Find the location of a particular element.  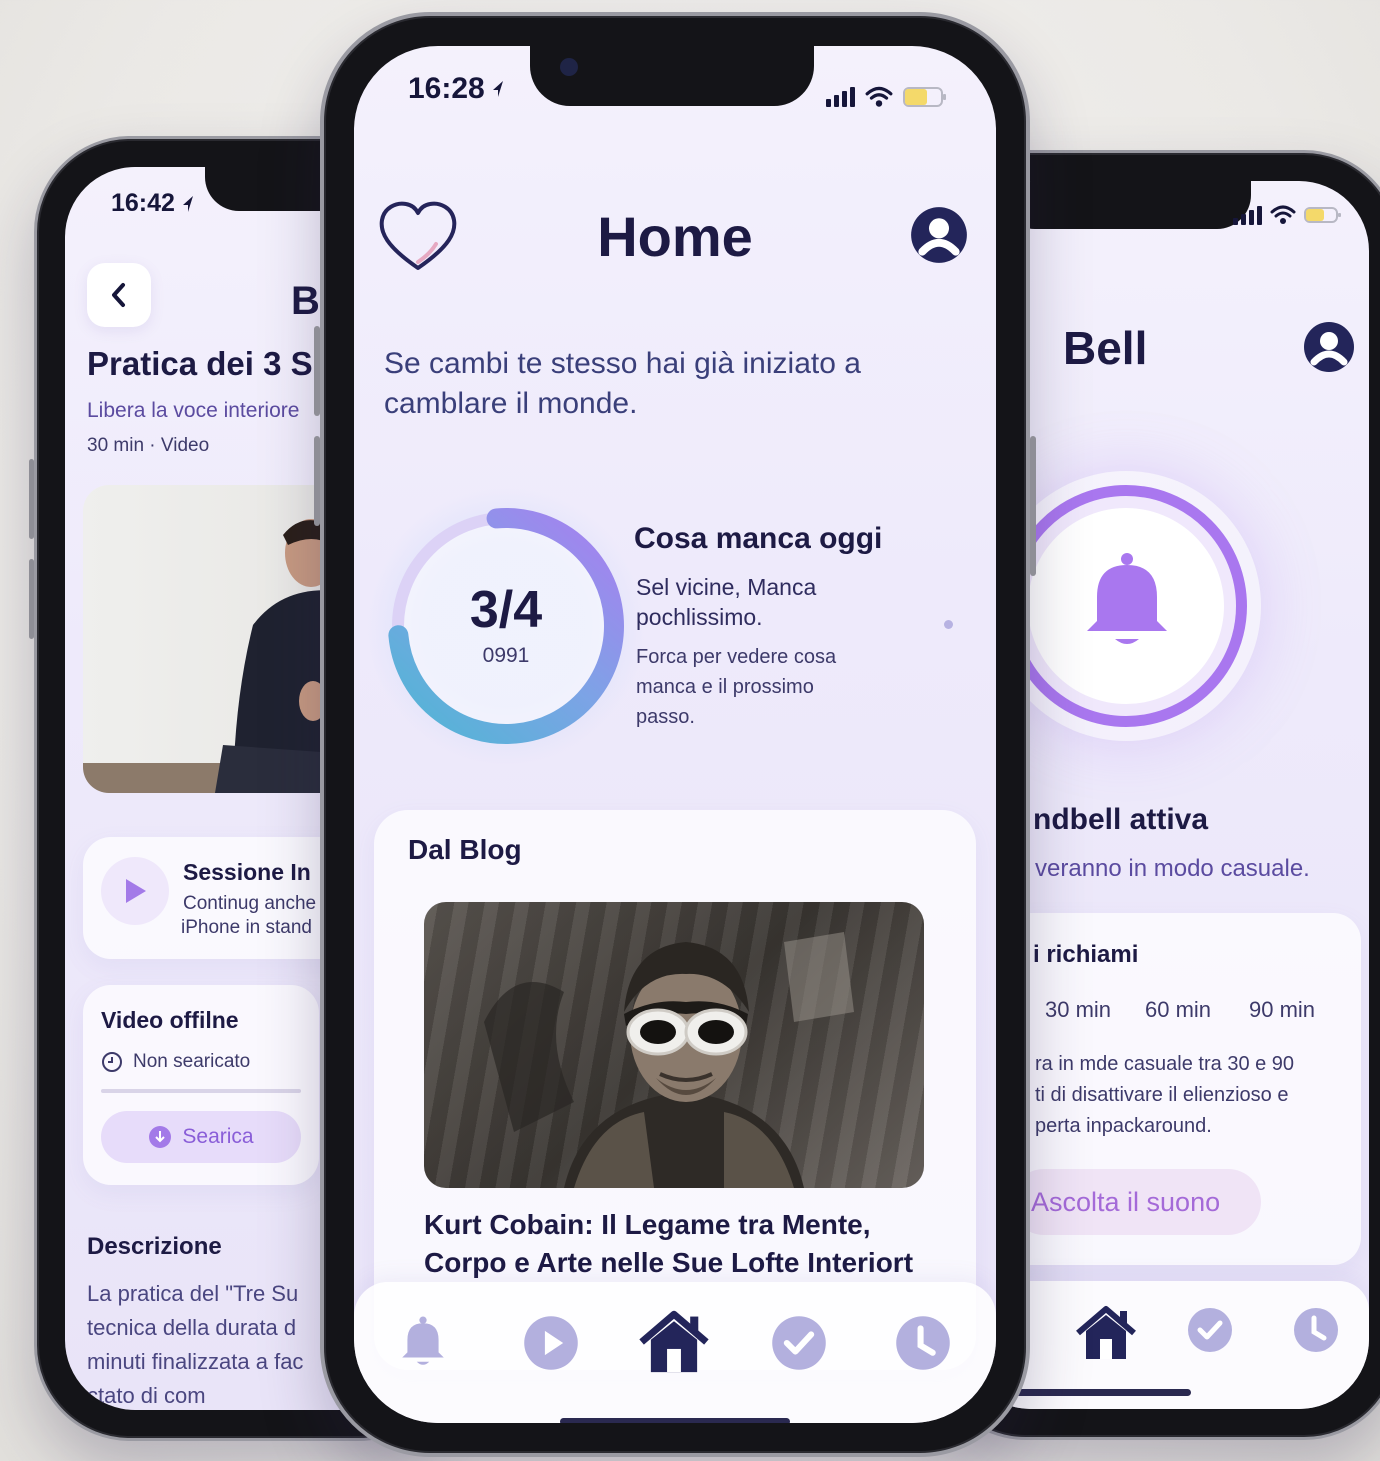

practice-title: Pratica dei 3 S is located at coordinates (200, 363).